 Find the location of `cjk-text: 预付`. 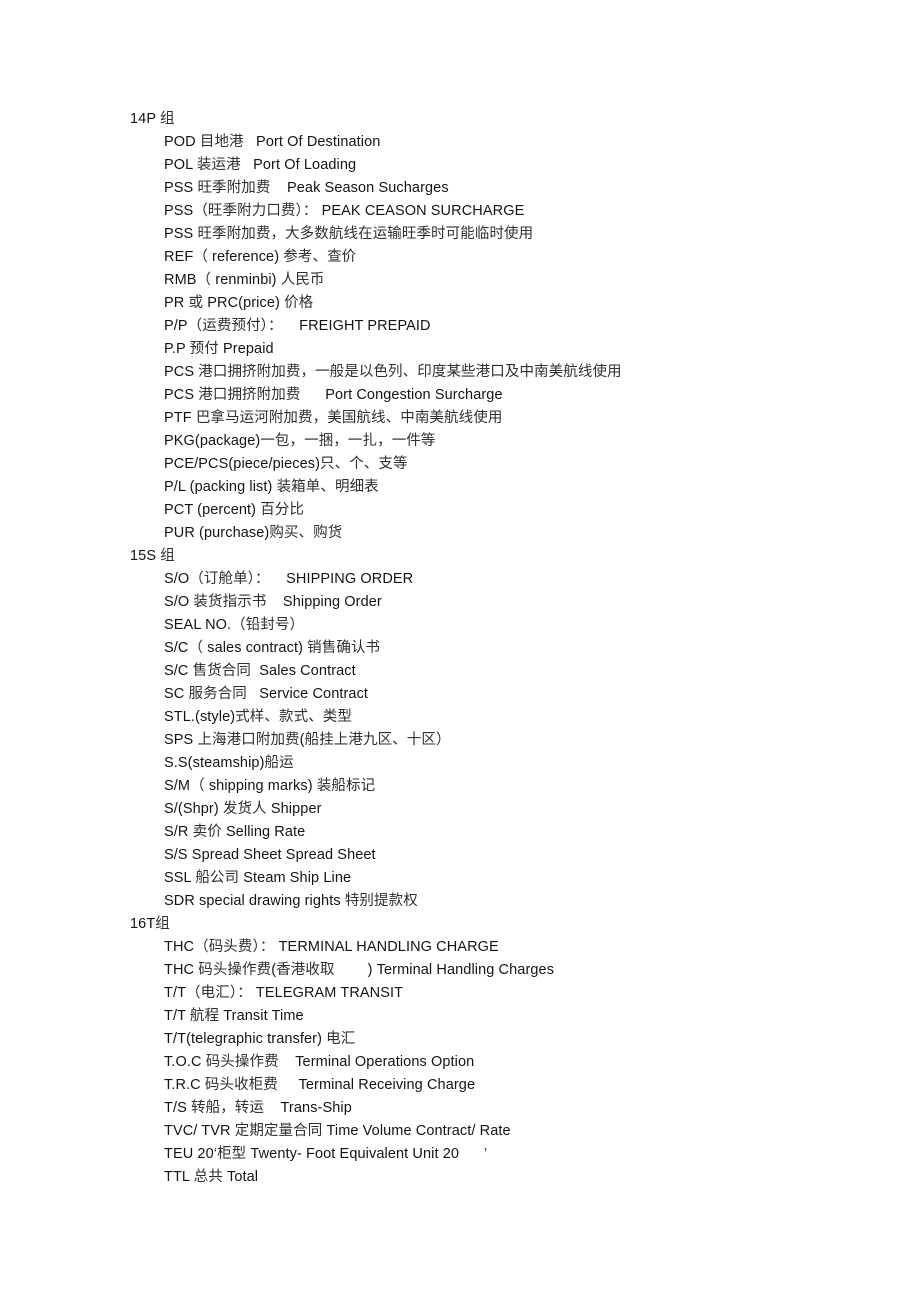

cjk-text: 预付 is located at coordinates (204, 349).